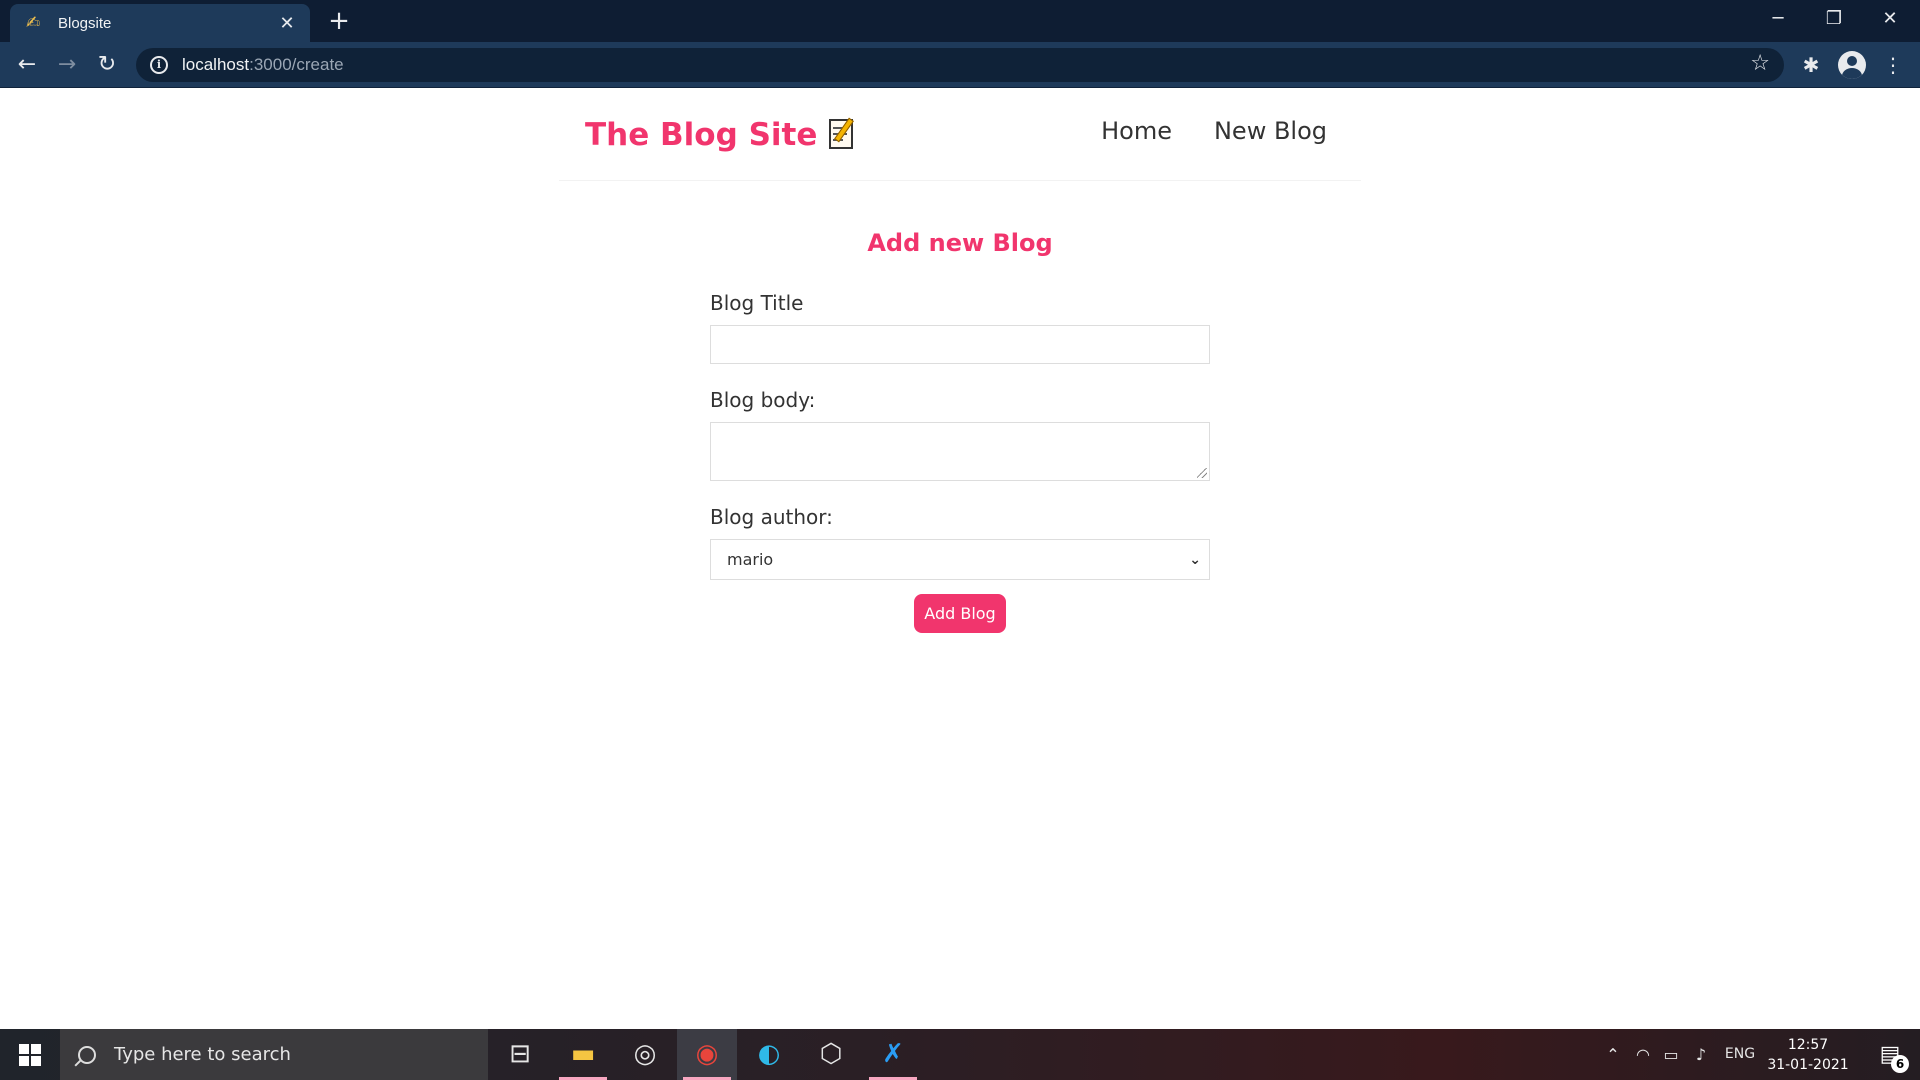 The width and height of the screenshot is (1920, 1080). Describe the element at coordinates (757, 303) in the screenshot. I see `blog-title-label: Blog Title` at that location.